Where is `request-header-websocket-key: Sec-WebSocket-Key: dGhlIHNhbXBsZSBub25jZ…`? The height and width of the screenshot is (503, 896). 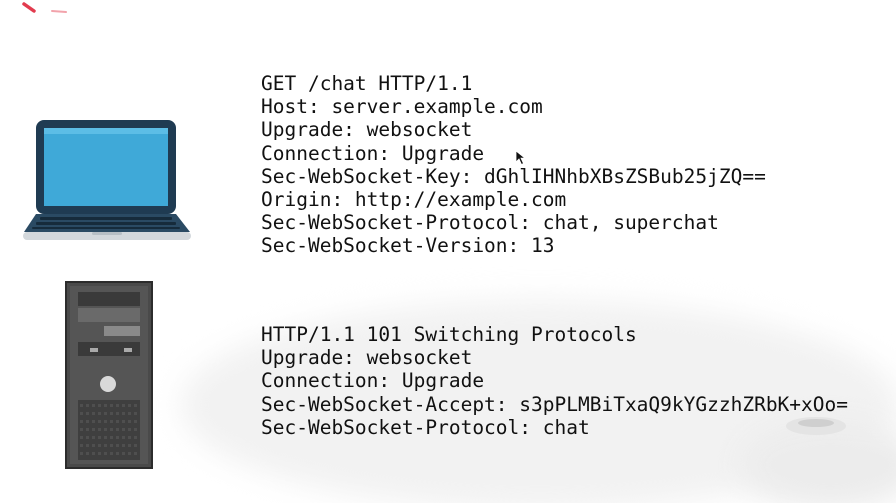
request-header-websocket-key: Sec-WebSocket-Key: dGhlIHNhbXBsZSBub25jZ… is located at coordinates (513, 176).